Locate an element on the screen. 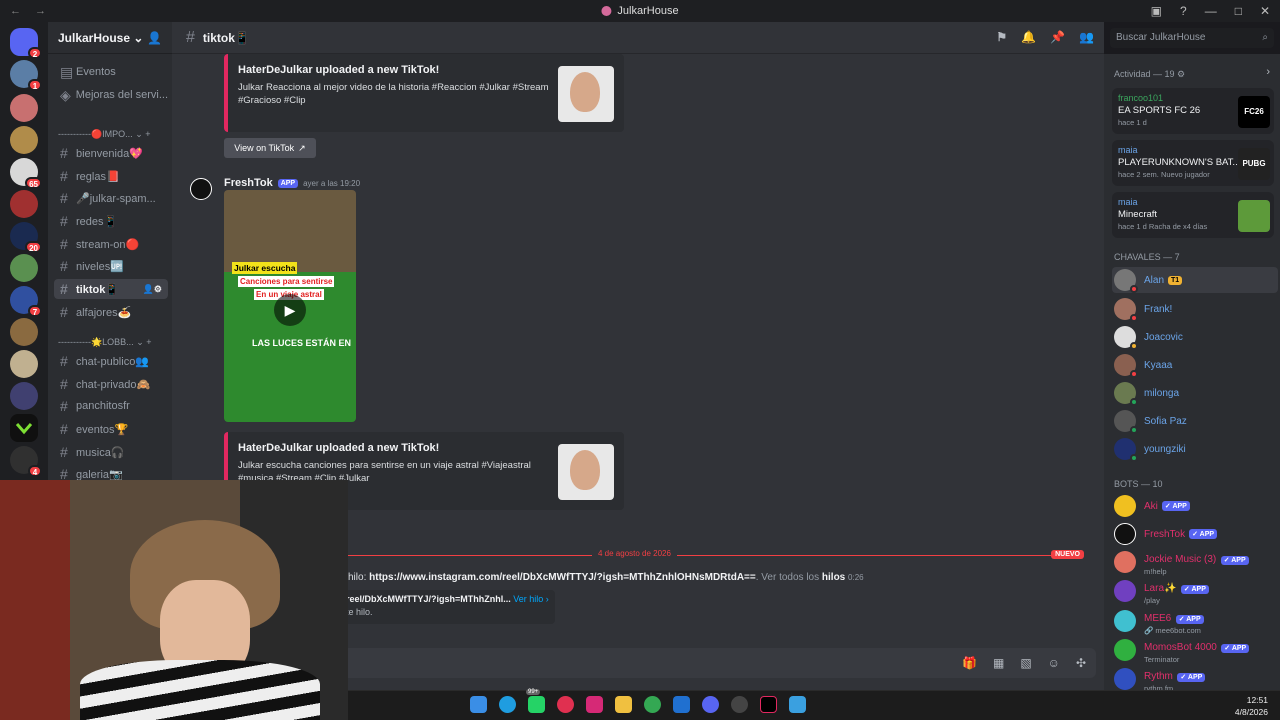  member-list-icon: 👥 is located at coordinates (1086, 37).